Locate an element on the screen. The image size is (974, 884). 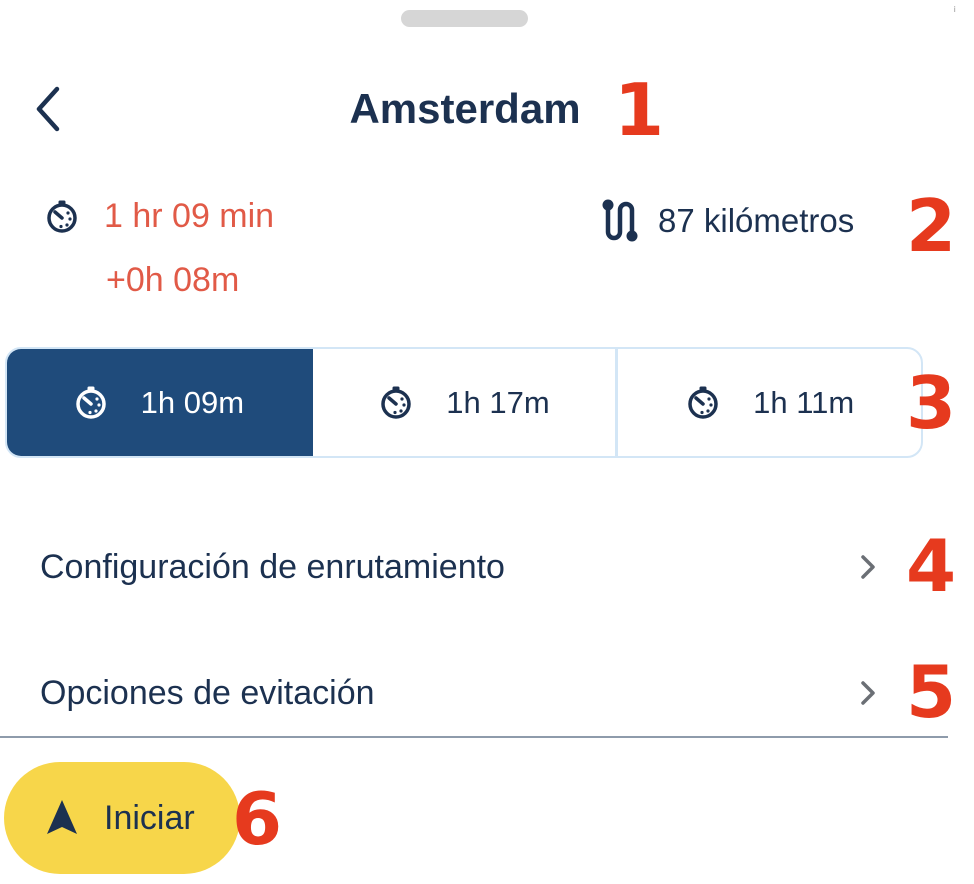
start-button-label: Iniciar is located at coordinates (149, 817).